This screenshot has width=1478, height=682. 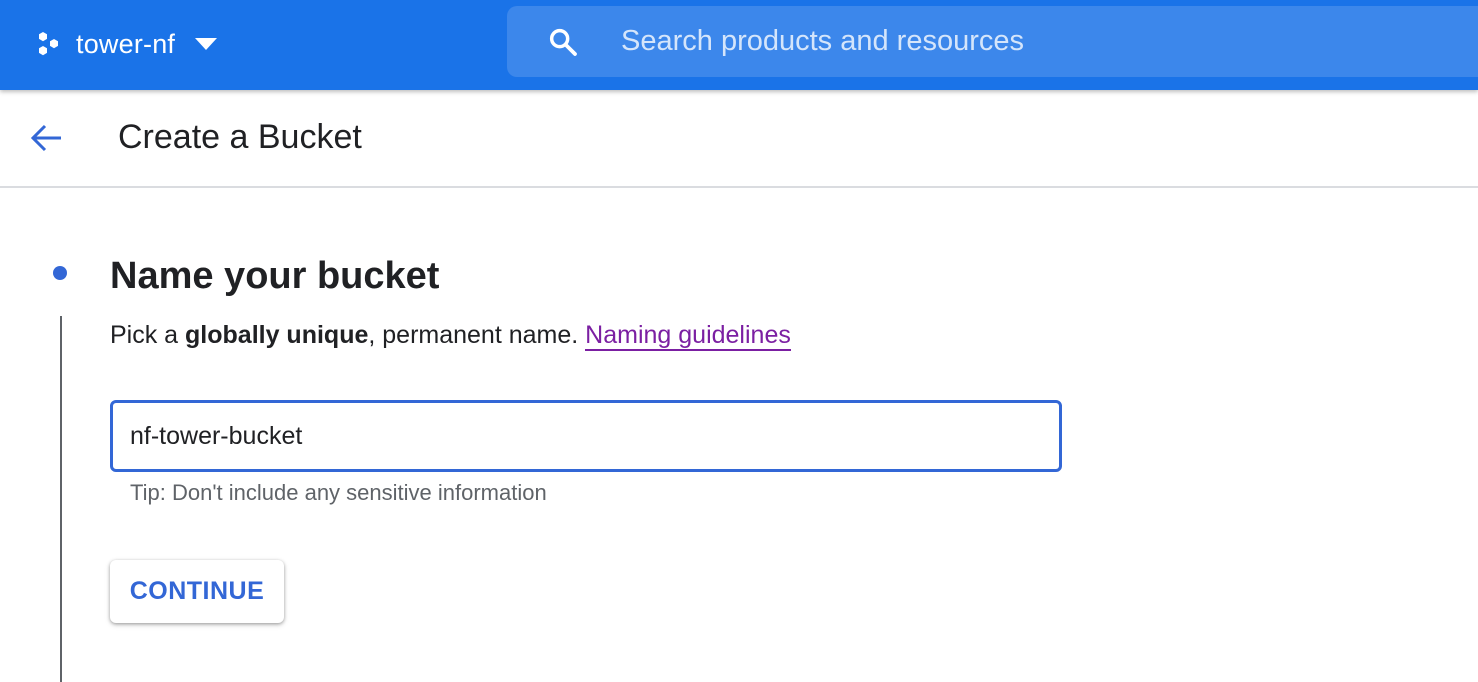 What do you see at coordinates (477, 335) in the screenshot?
I see `step-description-suffix: , permanent name.` at bounding box center [477, 335].